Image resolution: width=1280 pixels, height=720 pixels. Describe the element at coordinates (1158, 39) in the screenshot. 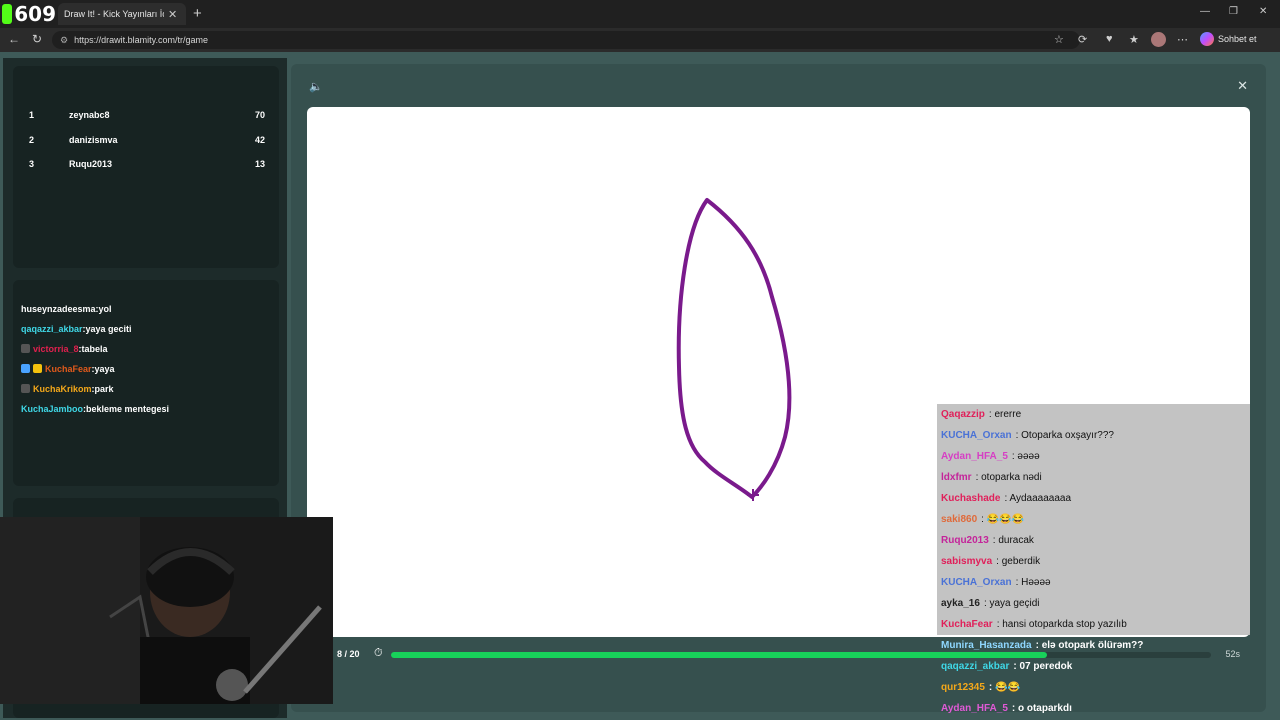

I see `profile-avatar` at that location.